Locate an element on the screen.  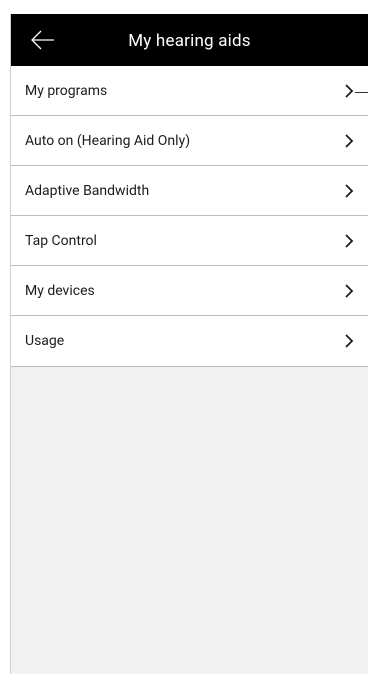
pointer-line is located at coordinates (361, 92).